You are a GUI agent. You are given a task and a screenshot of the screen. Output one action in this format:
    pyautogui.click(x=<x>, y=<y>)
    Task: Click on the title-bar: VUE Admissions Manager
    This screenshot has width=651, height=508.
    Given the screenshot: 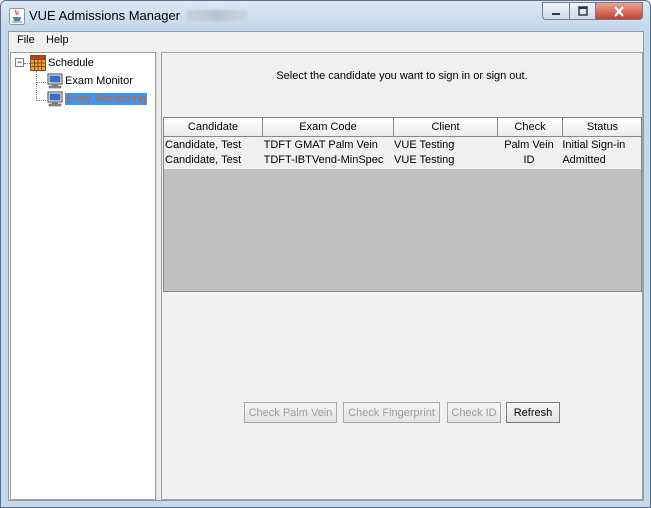 What is the action you would take?
    pyautogui.click(x=325, y=16)
    